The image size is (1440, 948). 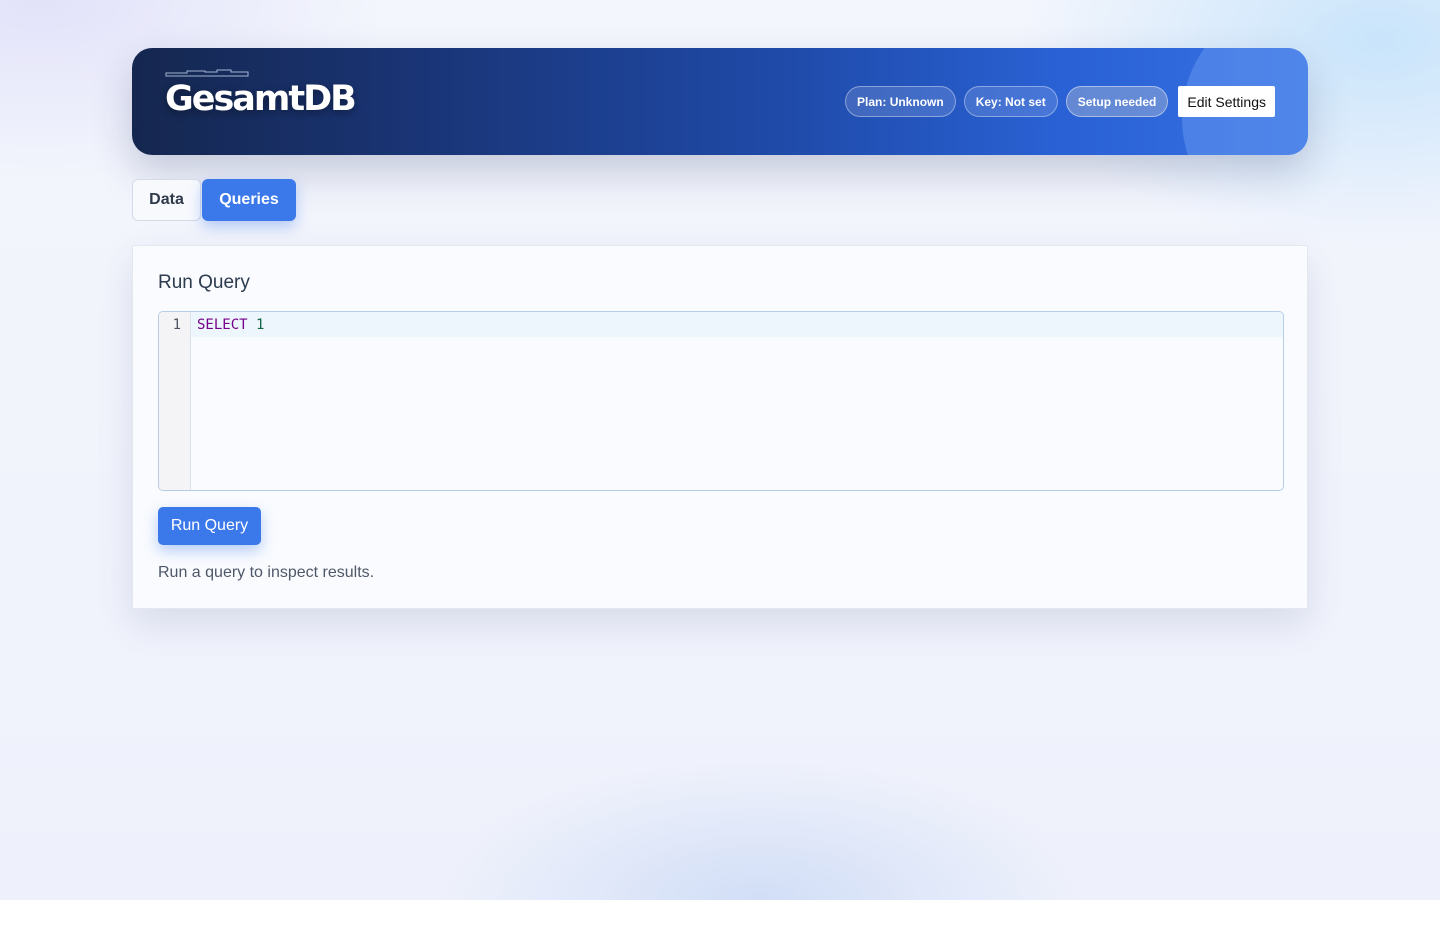 What do you see at coordinates (261, 99) in the screenshot?
I see `brand-logo-text: GesamtDB` at bounding box center [261, 99].